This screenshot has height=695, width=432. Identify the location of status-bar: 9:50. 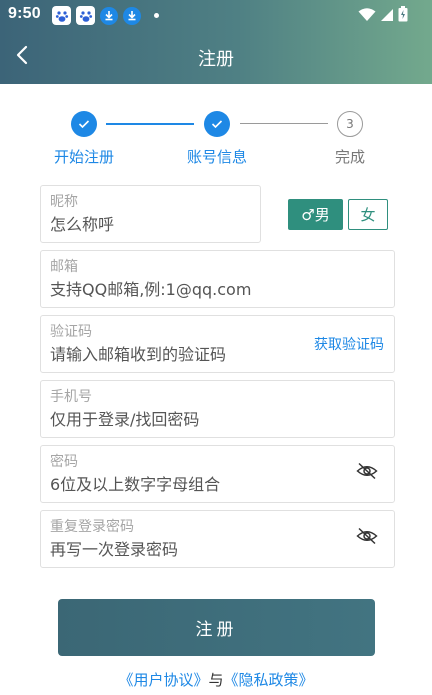
(216, 15).